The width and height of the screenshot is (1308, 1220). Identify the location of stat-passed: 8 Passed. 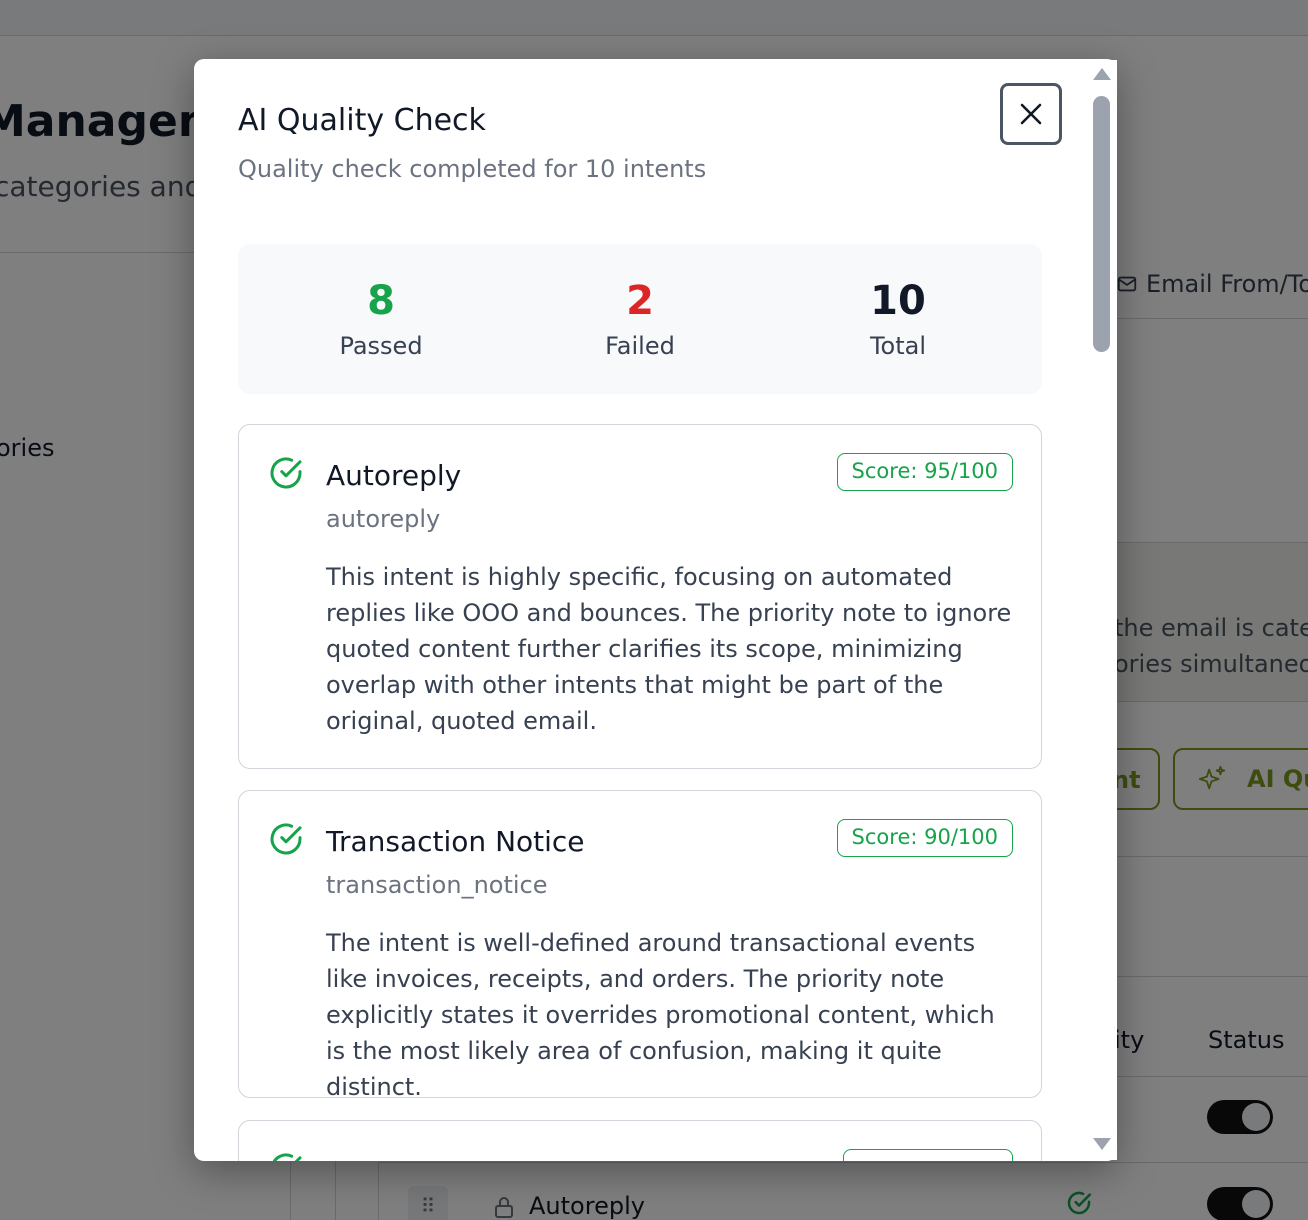
(381, 318).